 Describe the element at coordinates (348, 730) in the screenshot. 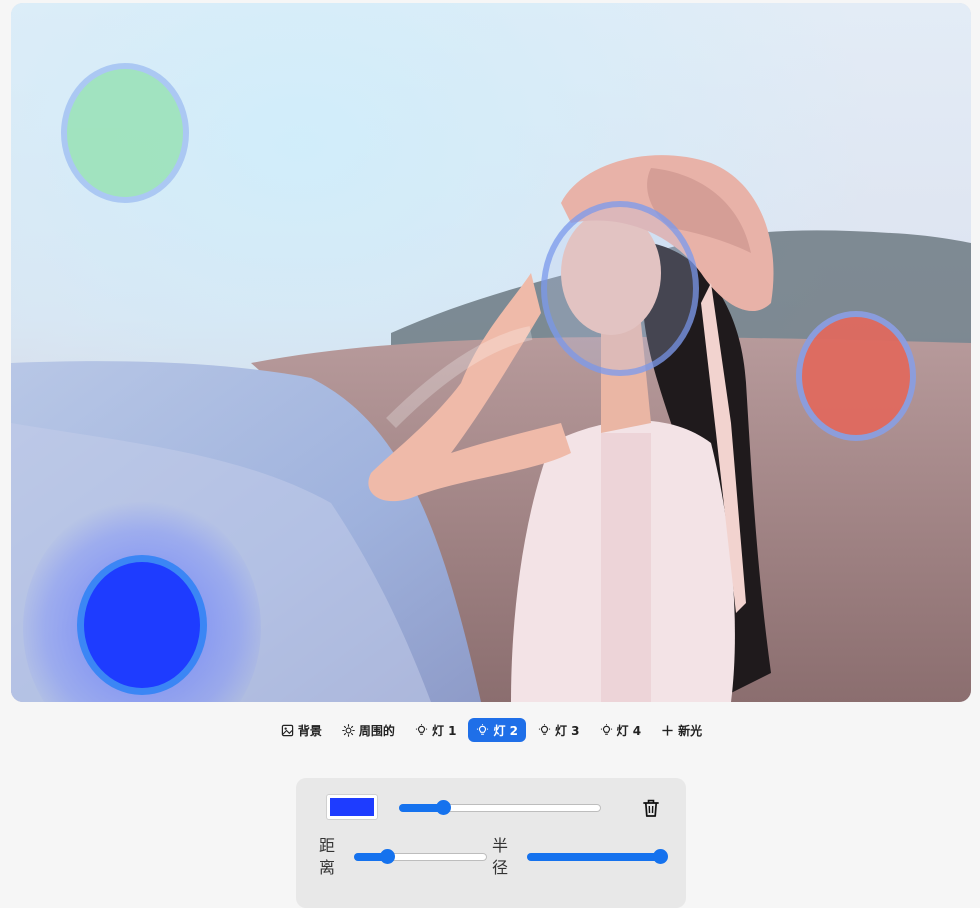

I see `sun-icon` at that location.